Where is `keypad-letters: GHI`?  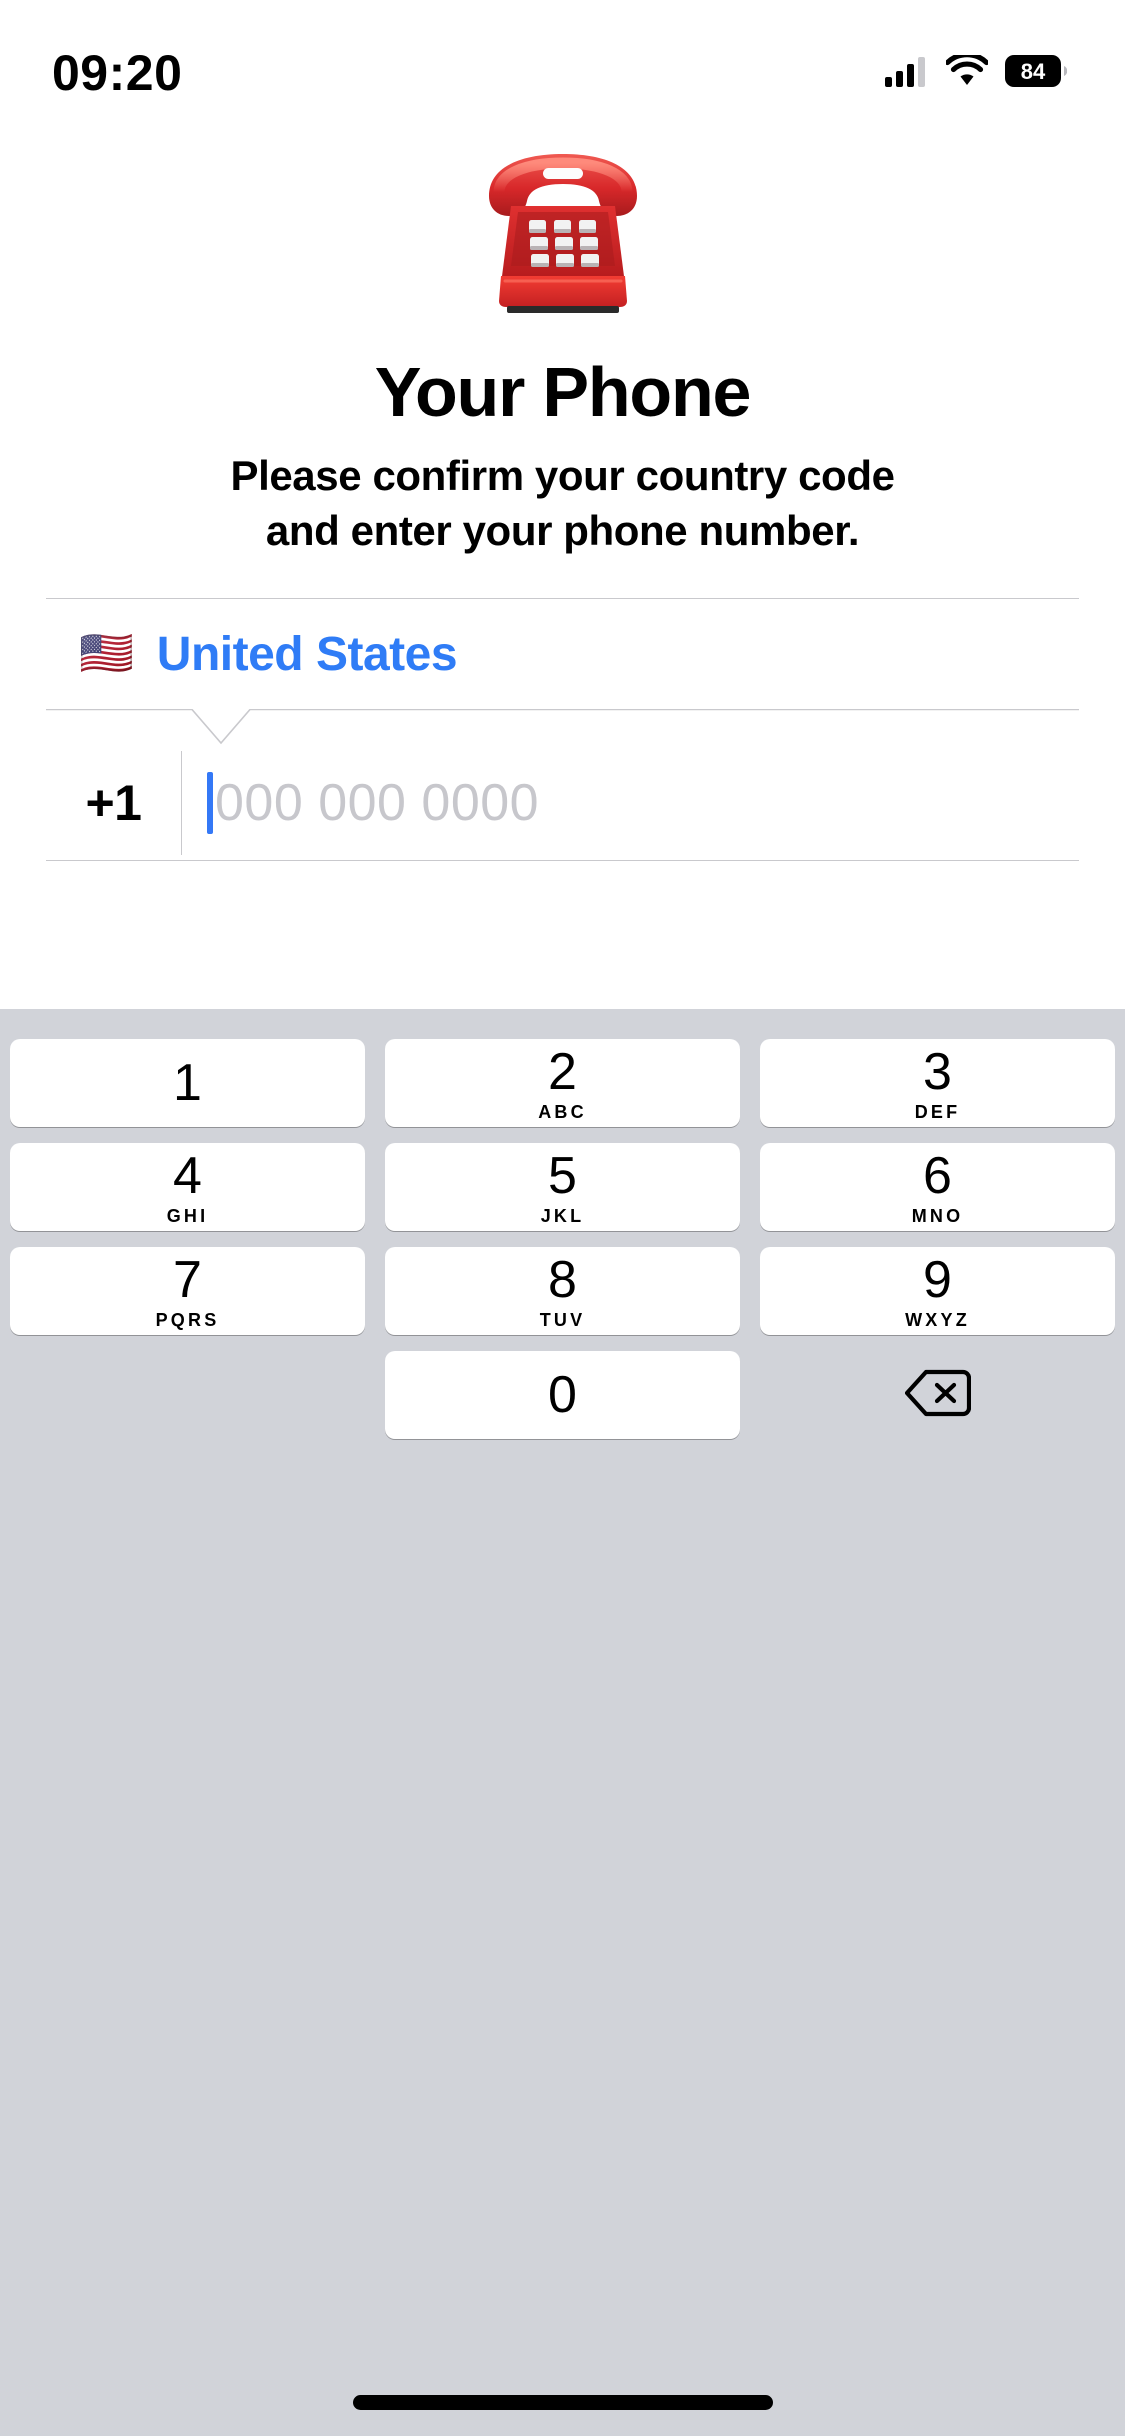
keypad-letters: GHI is located at coordinates (187, 1215).